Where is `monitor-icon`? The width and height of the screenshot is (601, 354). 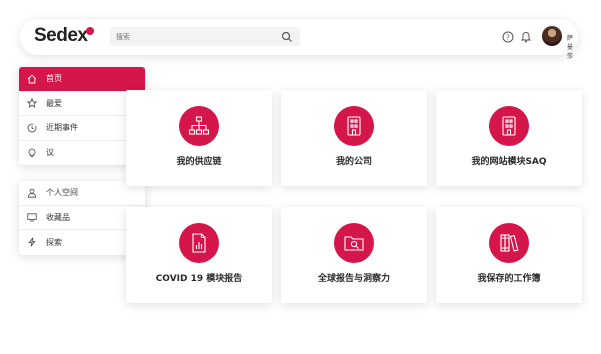
monitor-icon is located at coordinates (32, 217).